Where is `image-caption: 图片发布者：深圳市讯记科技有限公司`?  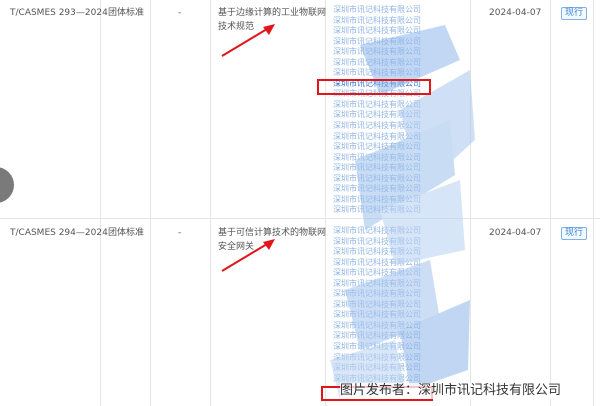
image-caption: 图片发布者：深圳市讯记科技有限公司 is located at coordinates (451, 391).